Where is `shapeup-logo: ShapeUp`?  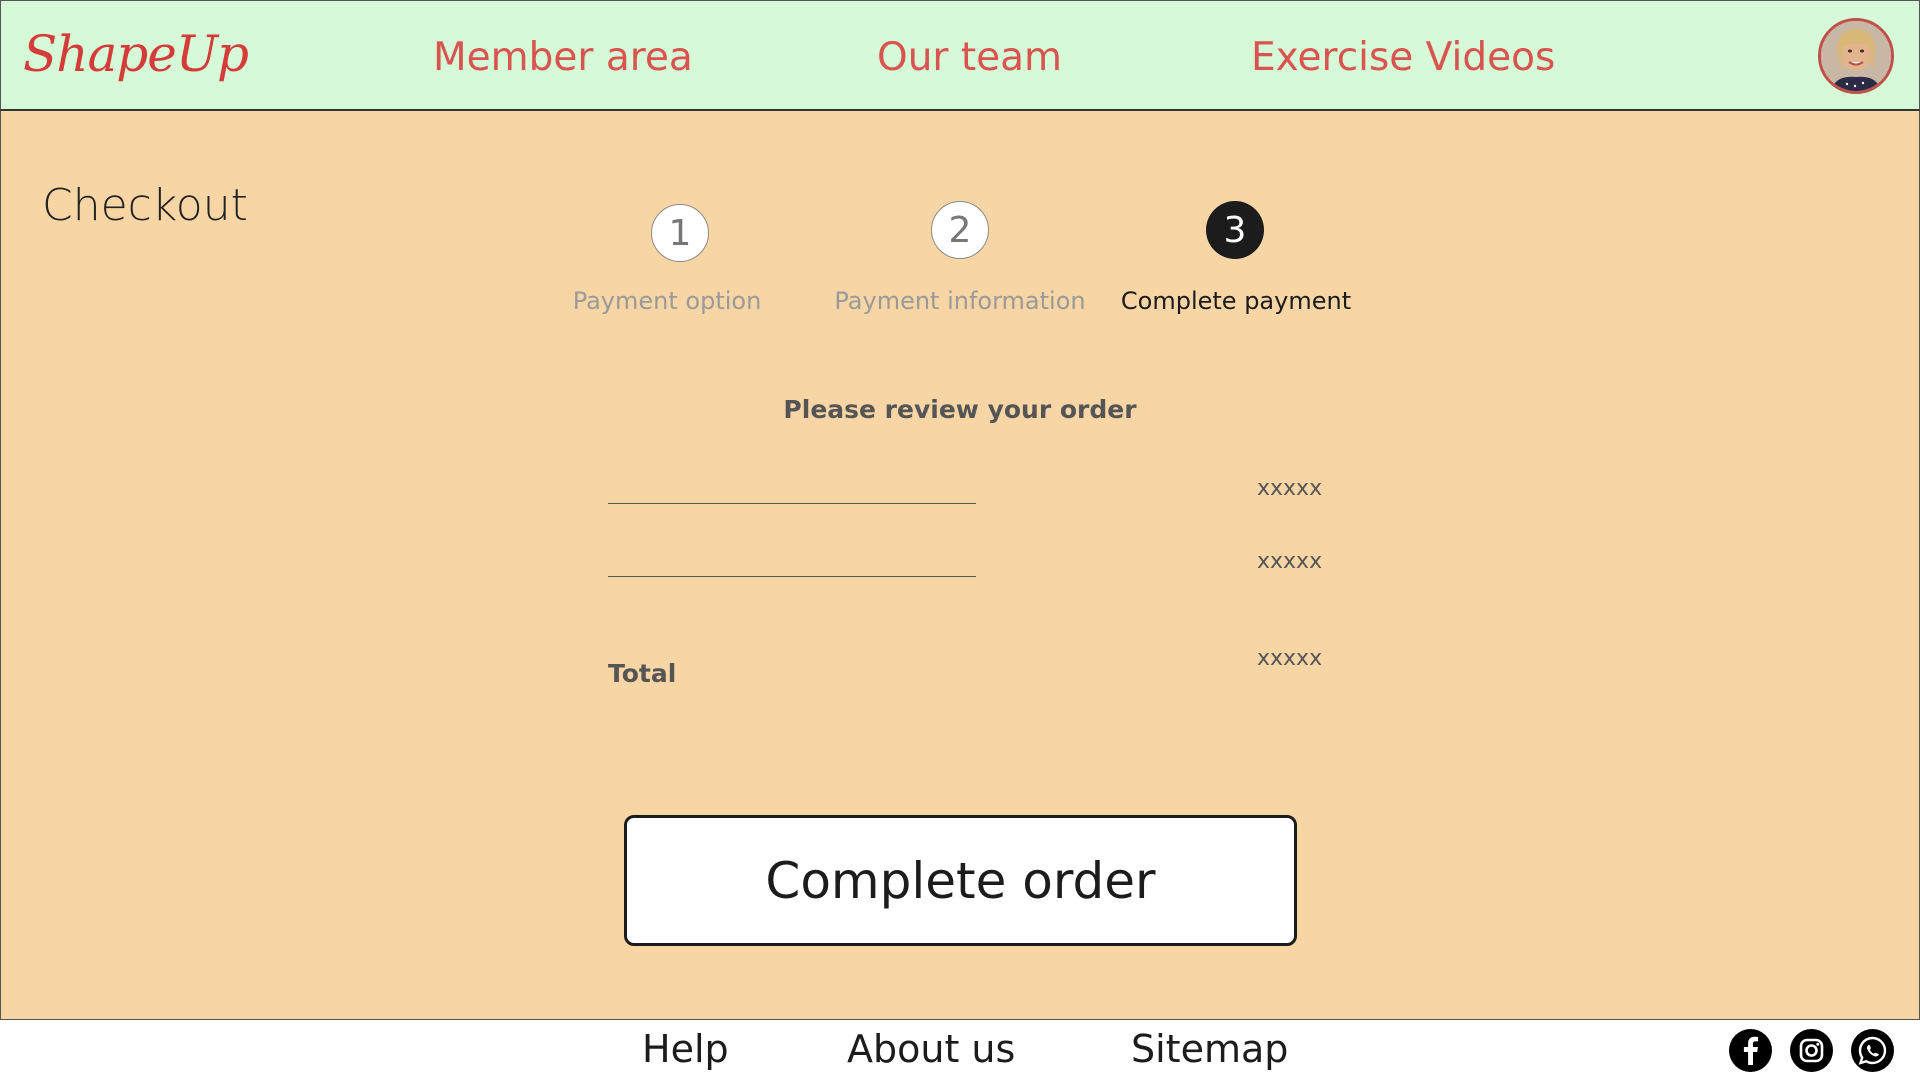
shapeup-logo: ShapeUp is located at coordinates (136, 54).